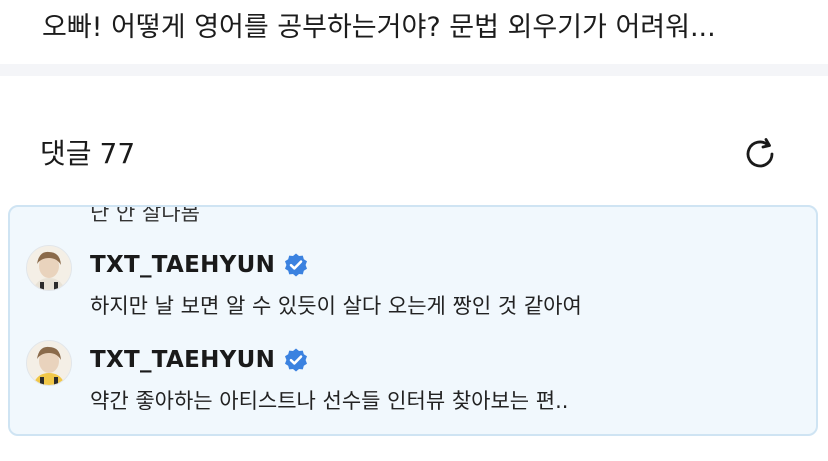  Describe the element at coordinates (414, 70) in the screenshot. I see `section-divider` at that location.